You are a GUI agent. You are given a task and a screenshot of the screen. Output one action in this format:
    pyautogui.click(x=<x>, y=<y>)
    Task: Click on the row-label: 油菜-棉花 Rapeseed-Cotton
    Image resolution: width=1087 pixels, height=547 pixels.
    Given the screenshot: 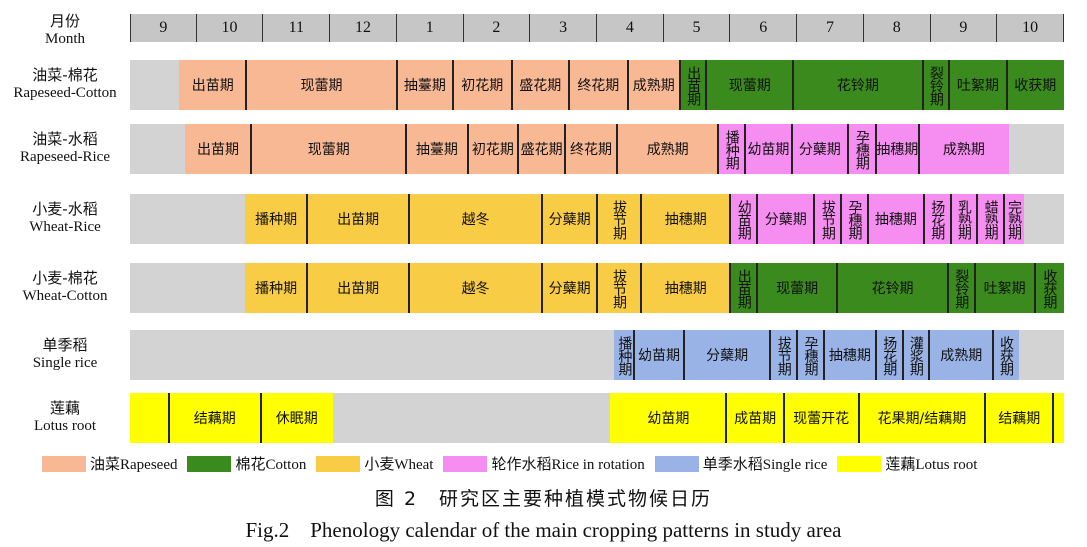 What is the action you would take?
    pyautogui.click(x=65, y=84)
    